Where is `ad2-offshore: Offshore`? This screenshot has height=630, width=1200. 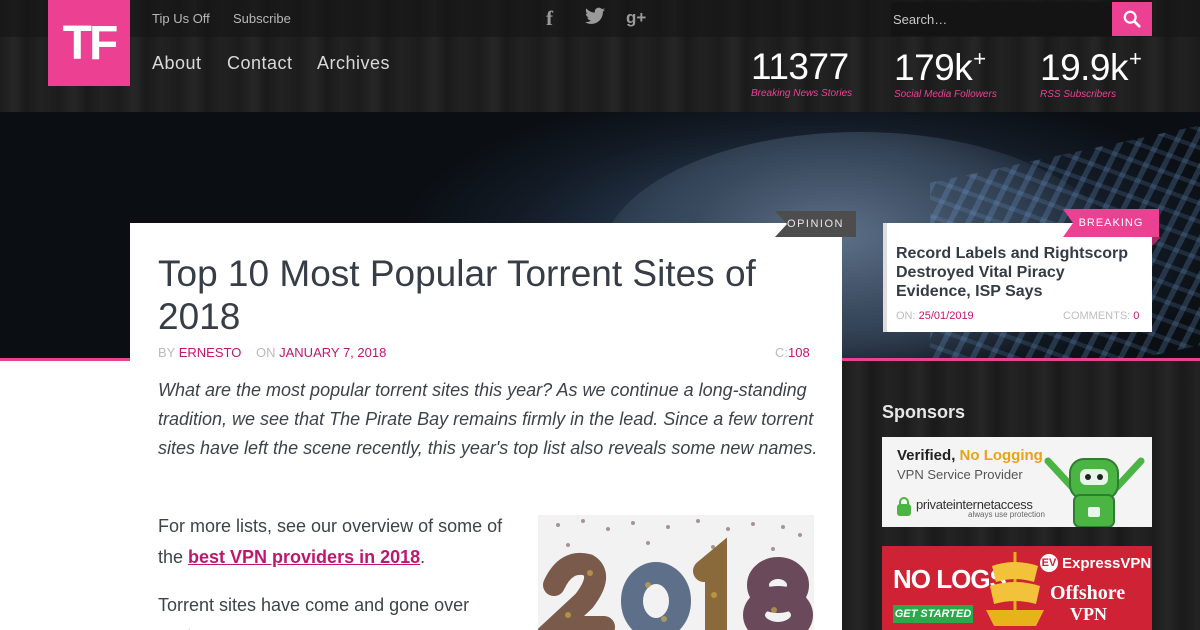 ad2-offshore: Offshore is located at coordinates (1088, 593).